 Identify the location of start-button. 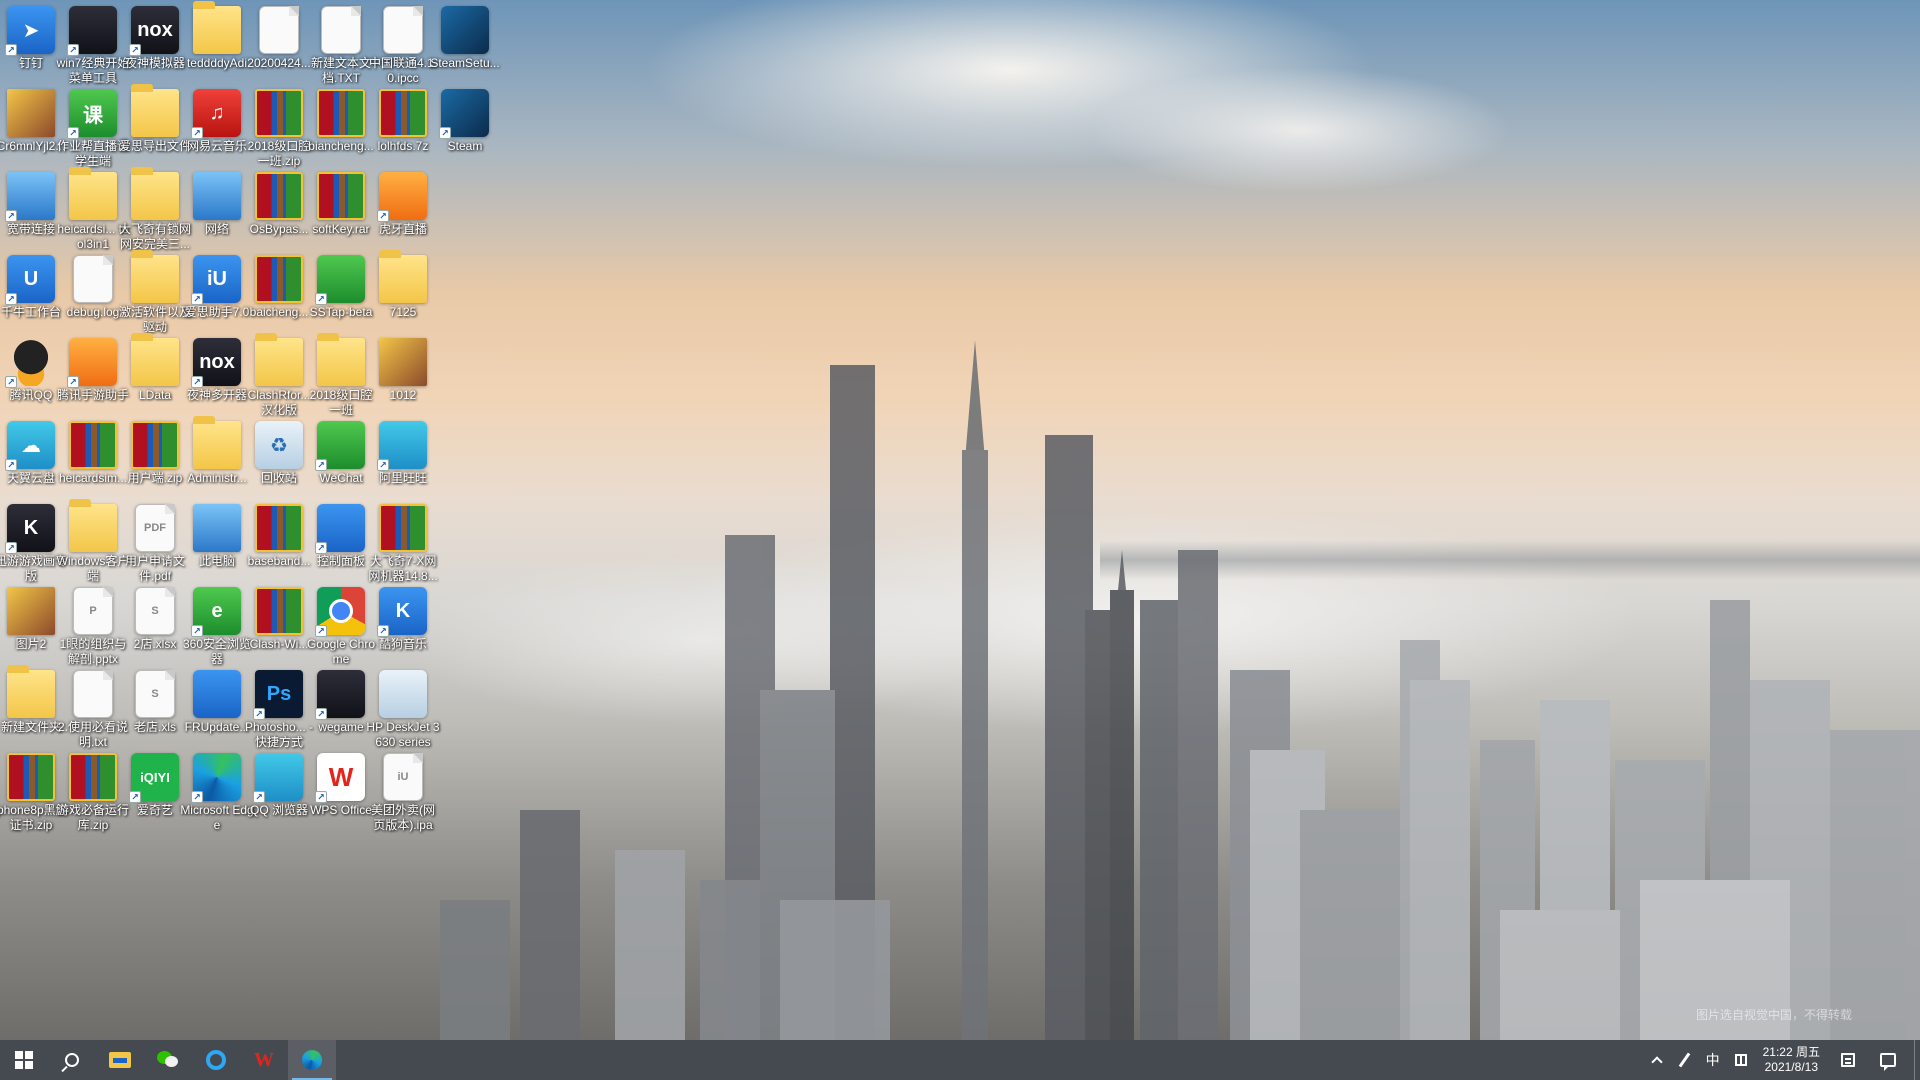
(24, 1060).